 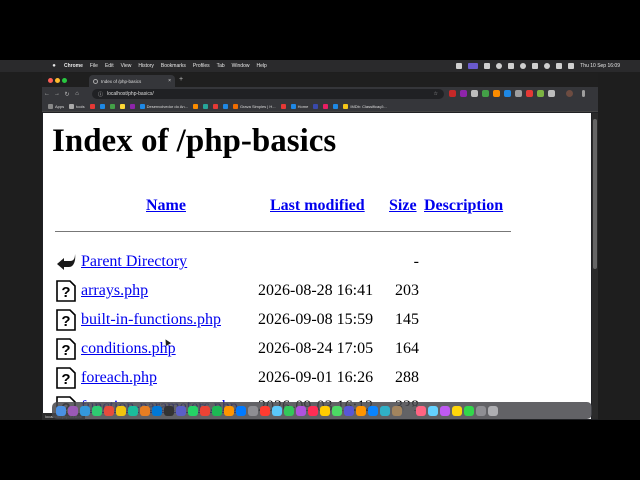 I want to click on column-header-size: Size, so click(x=403, y=206).